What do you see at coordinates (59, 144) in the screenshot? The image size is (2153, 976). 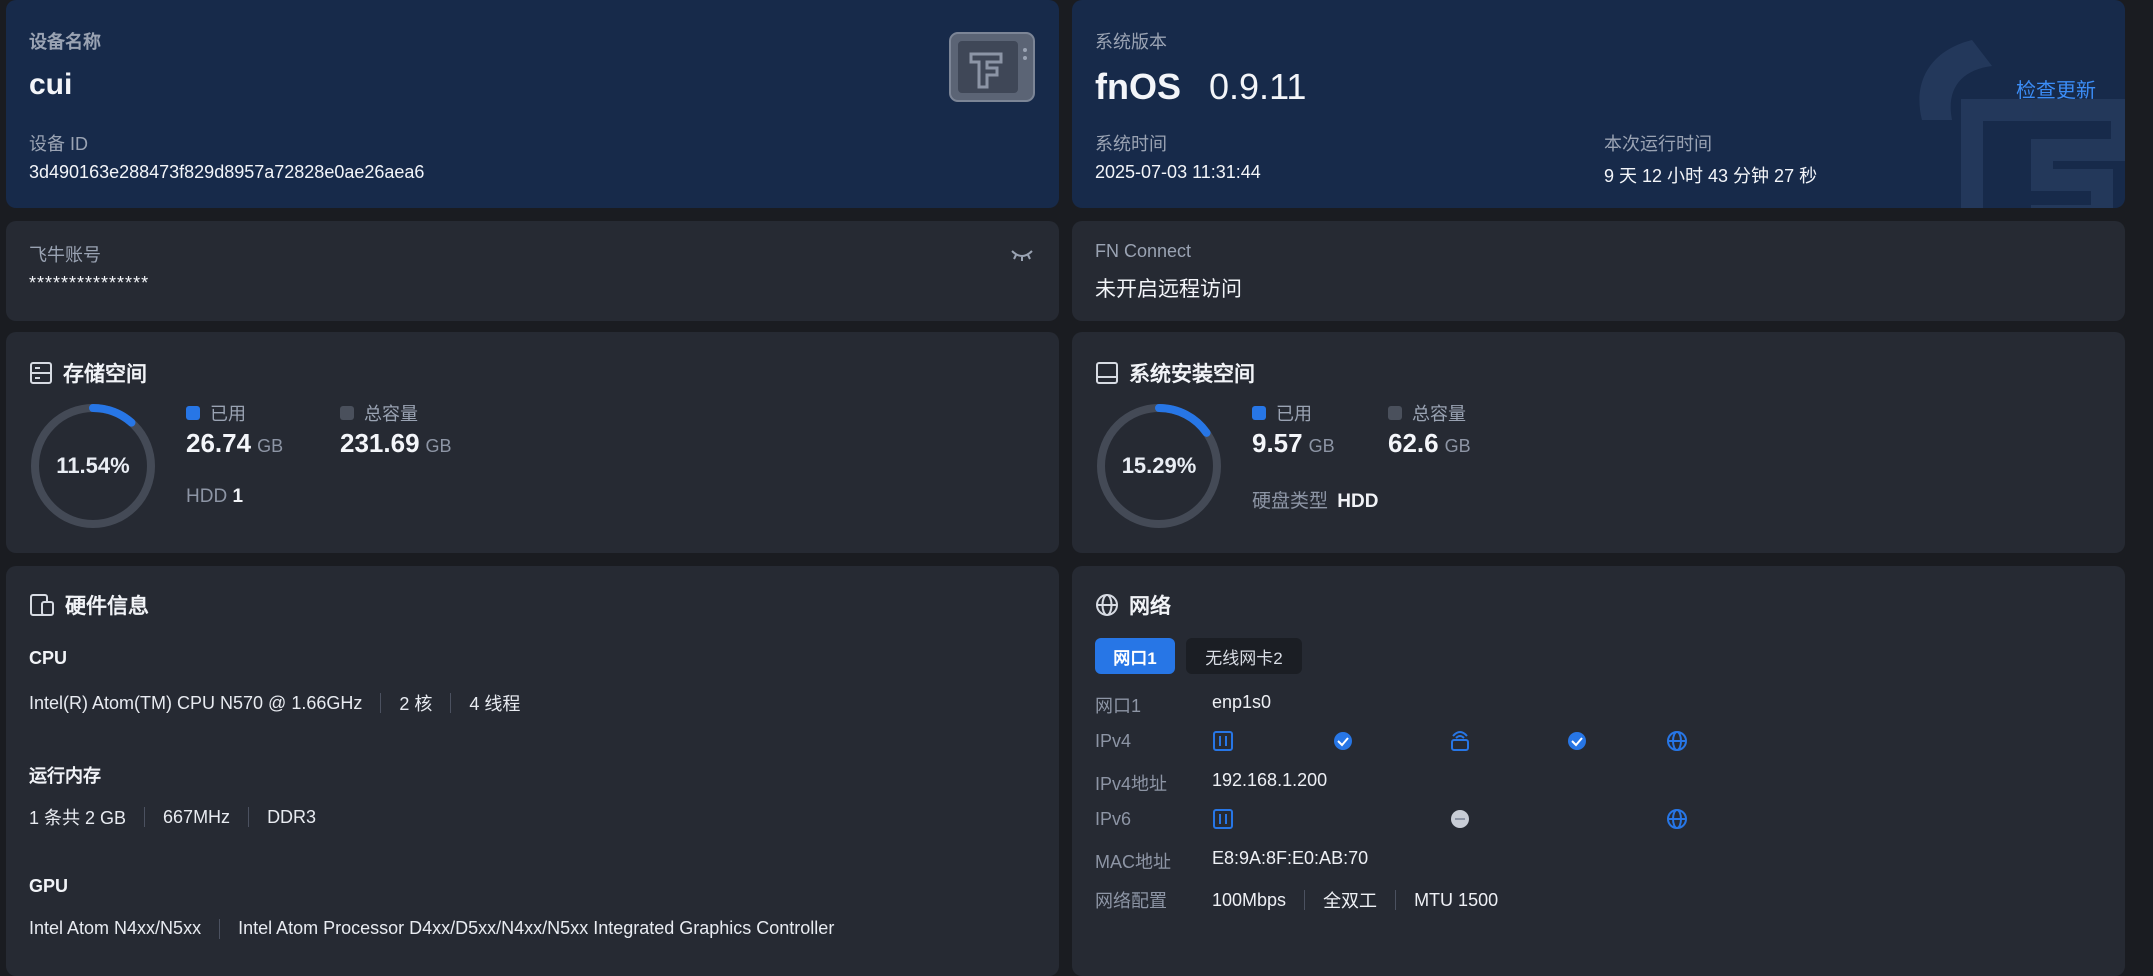 I see `device-id-label: 设备 ID` at bounding box center [59, 144].